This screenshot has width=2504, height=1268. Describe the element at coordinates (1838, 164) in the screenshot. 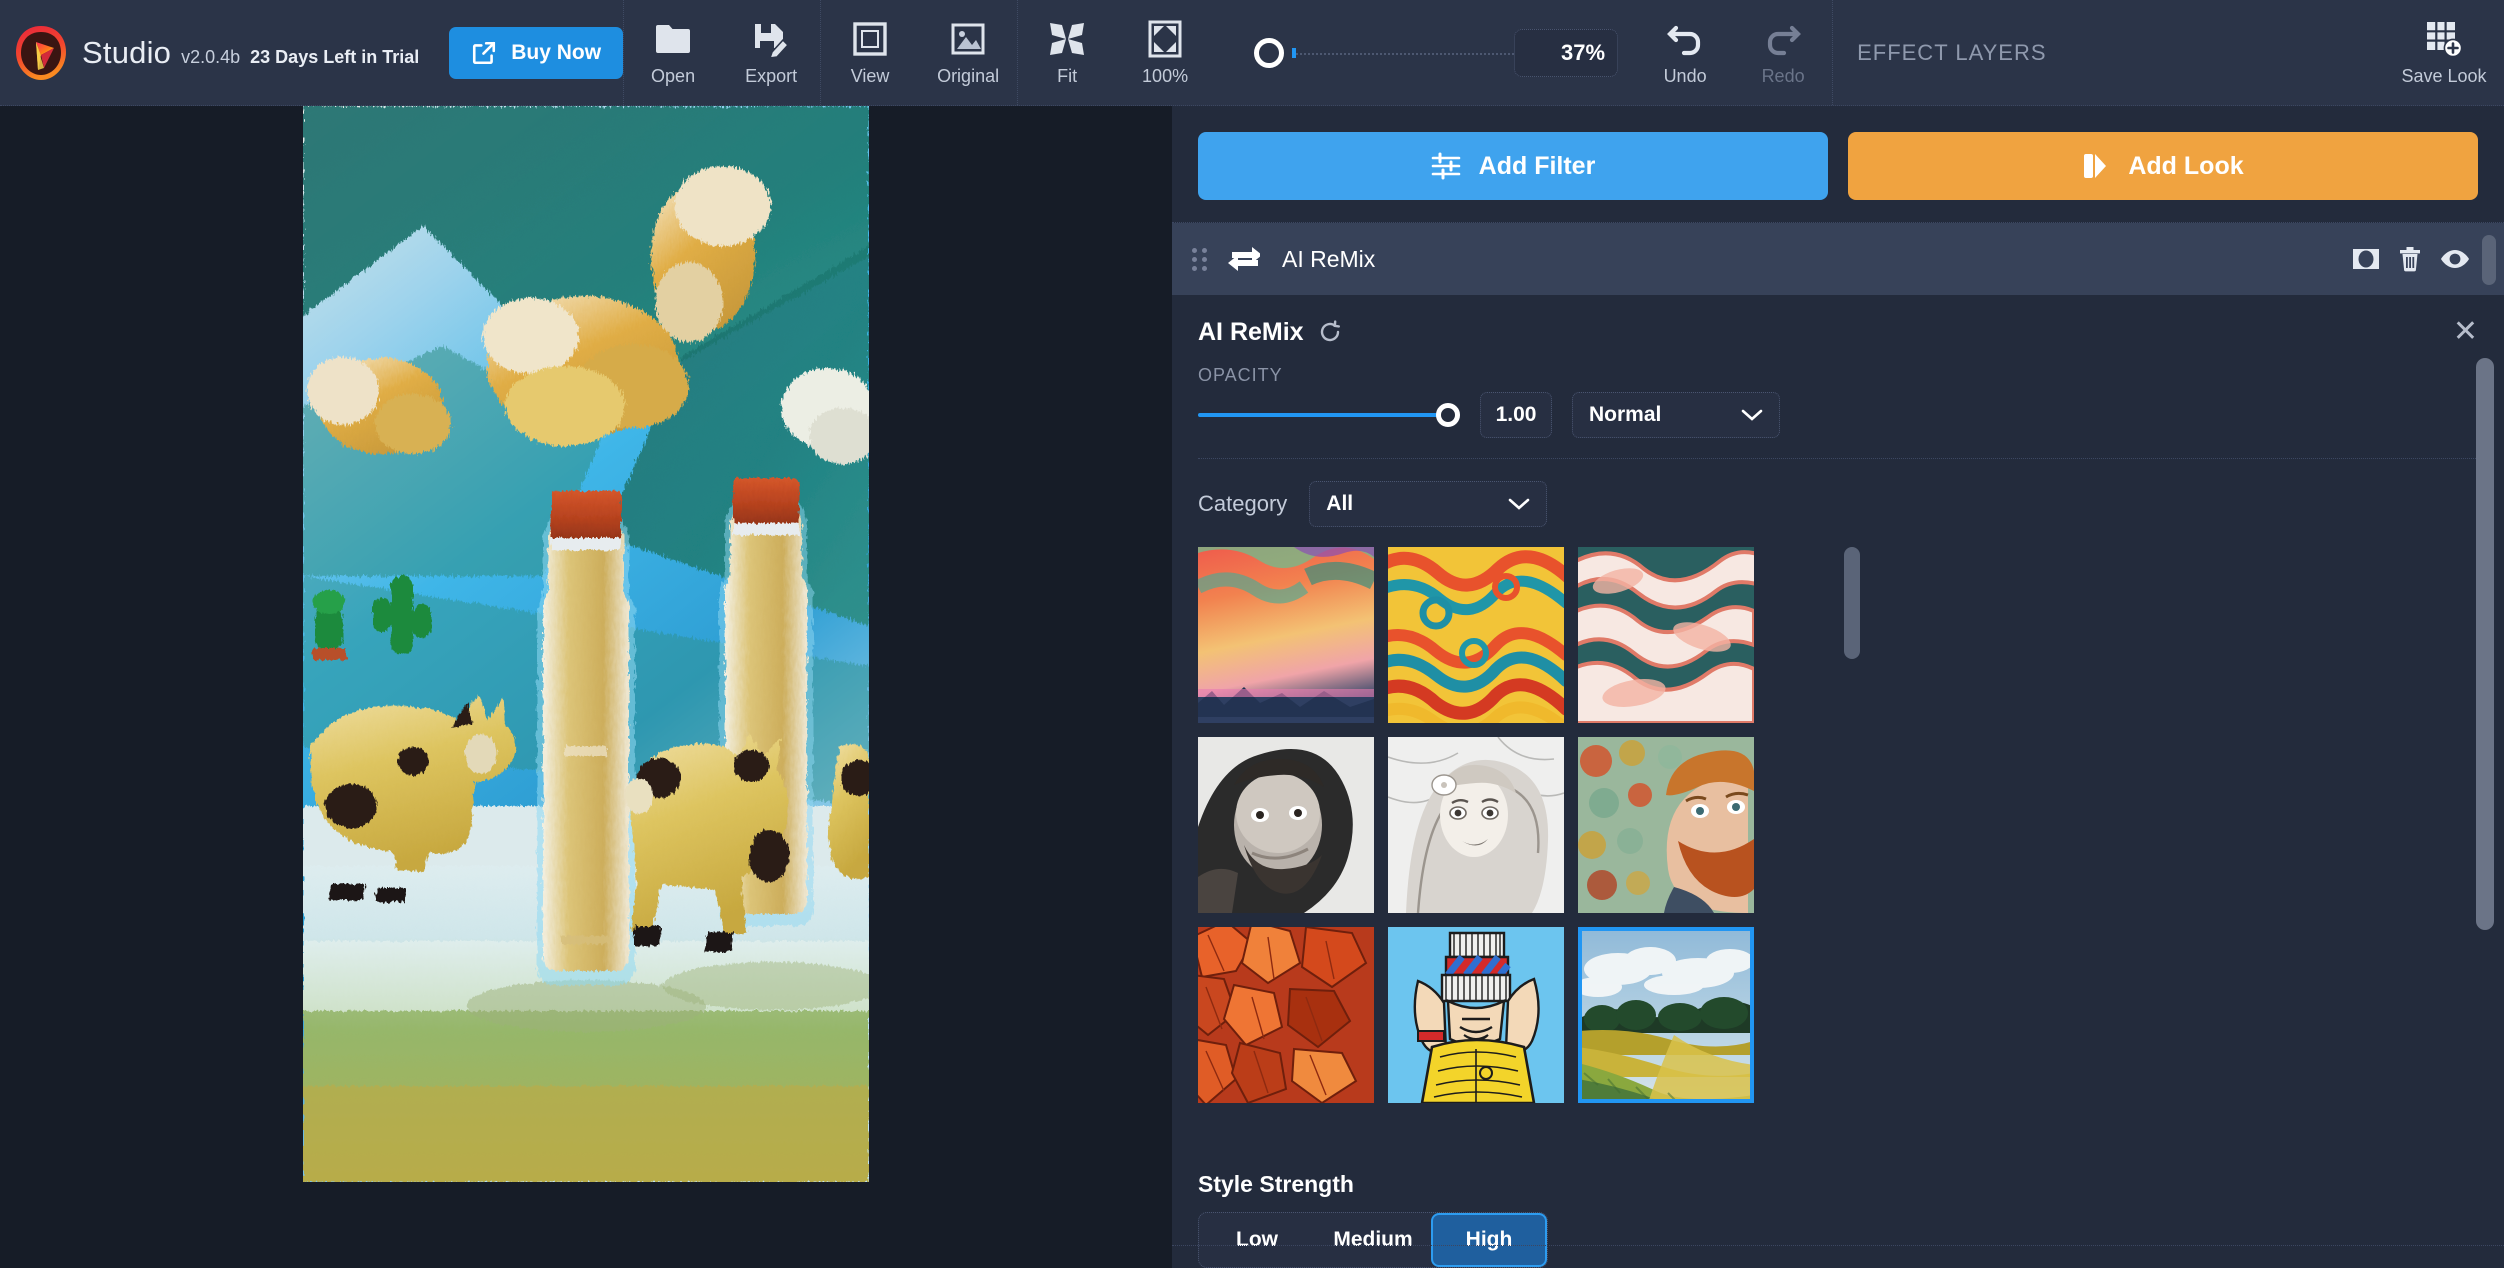

I see `add-buttons-row: Add Filter Add Look` at that location.